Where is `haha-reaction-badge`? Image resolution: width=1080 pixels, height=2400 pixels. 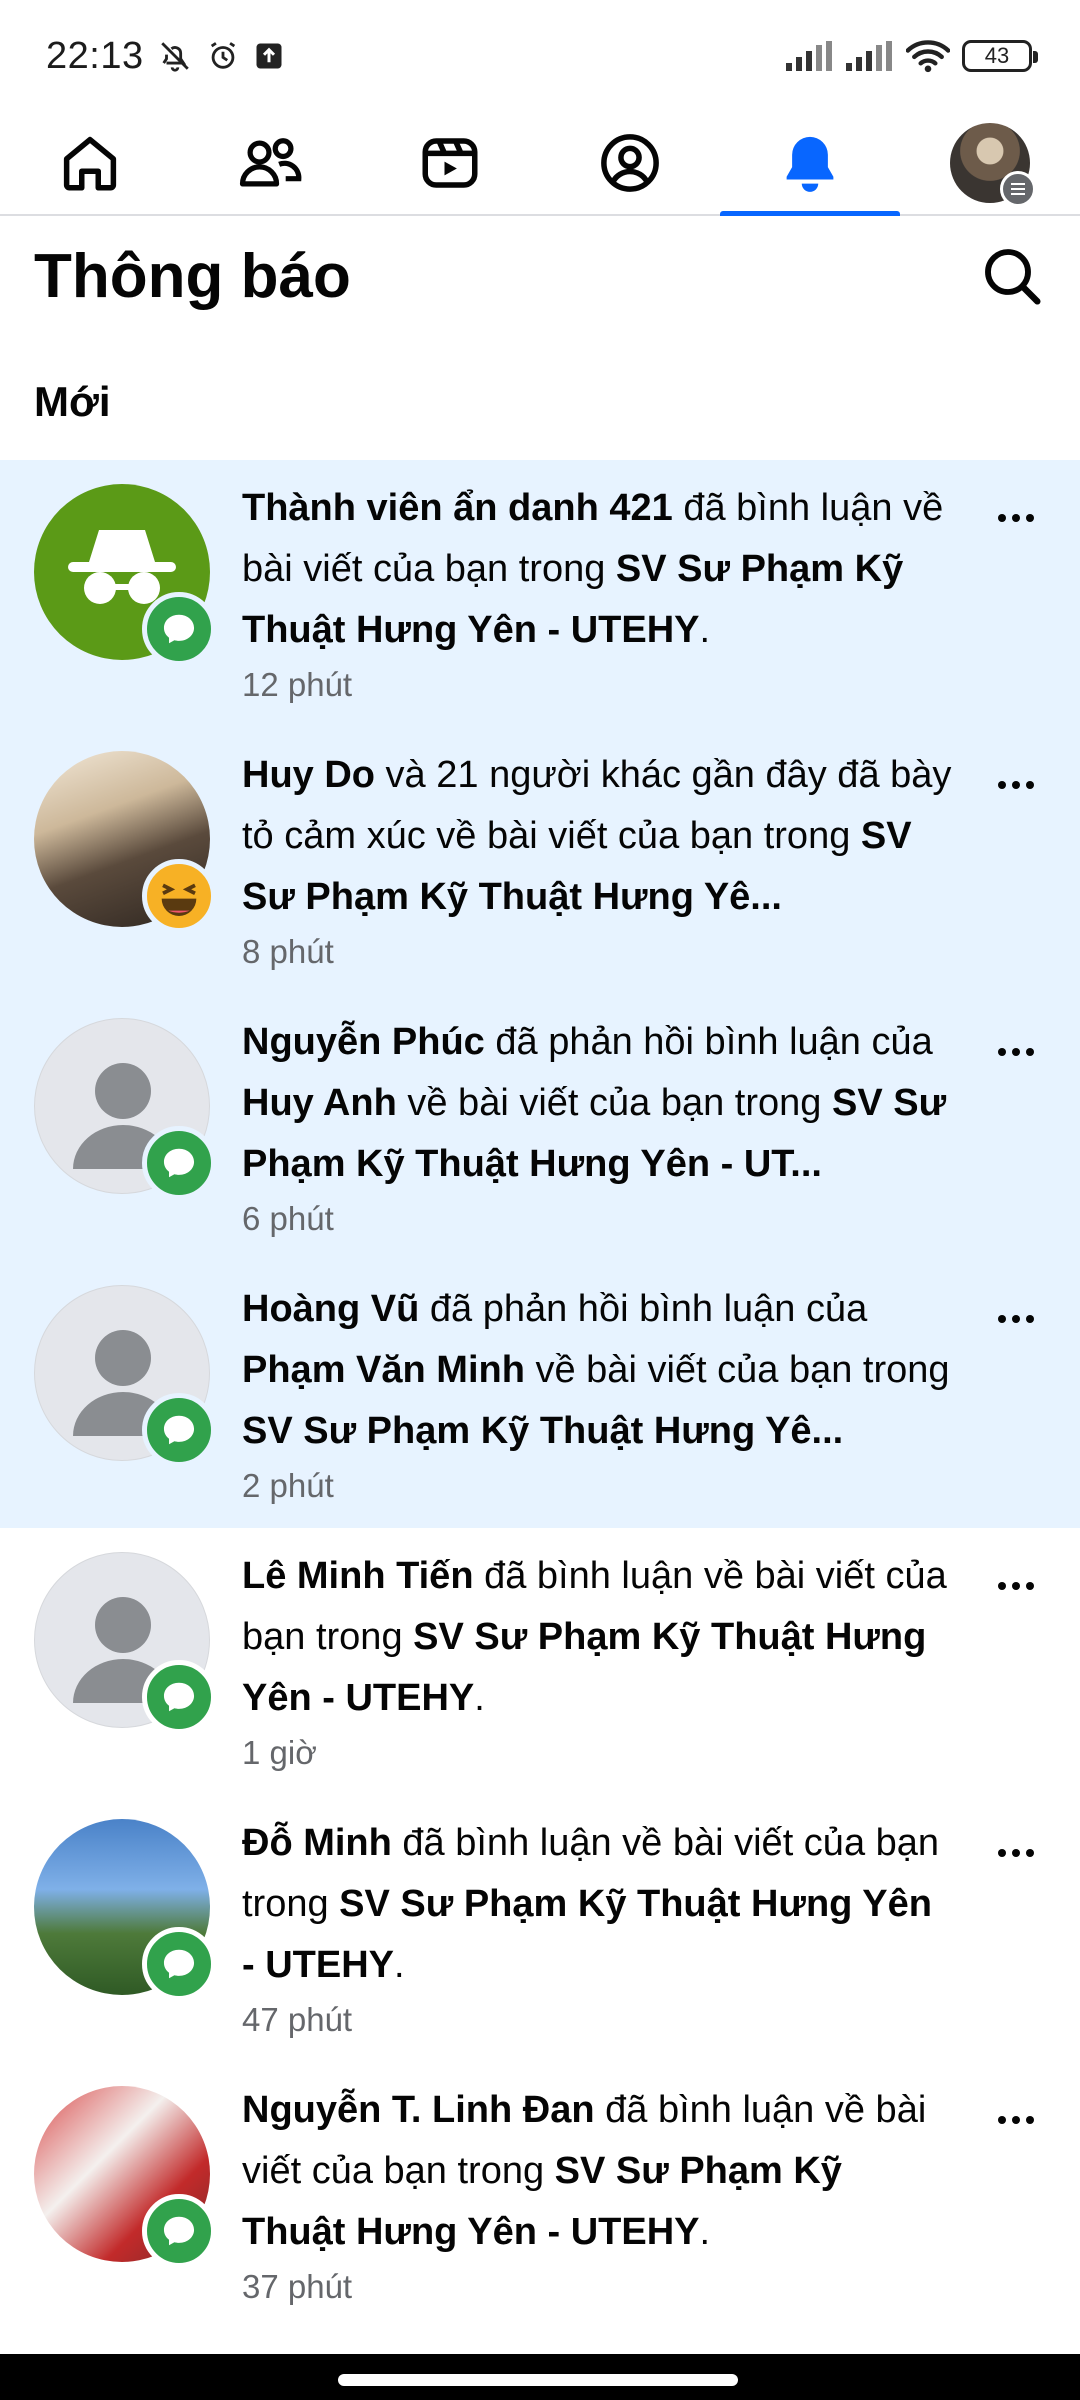 haha-reaction-badge is located at coordinates (179, 896).